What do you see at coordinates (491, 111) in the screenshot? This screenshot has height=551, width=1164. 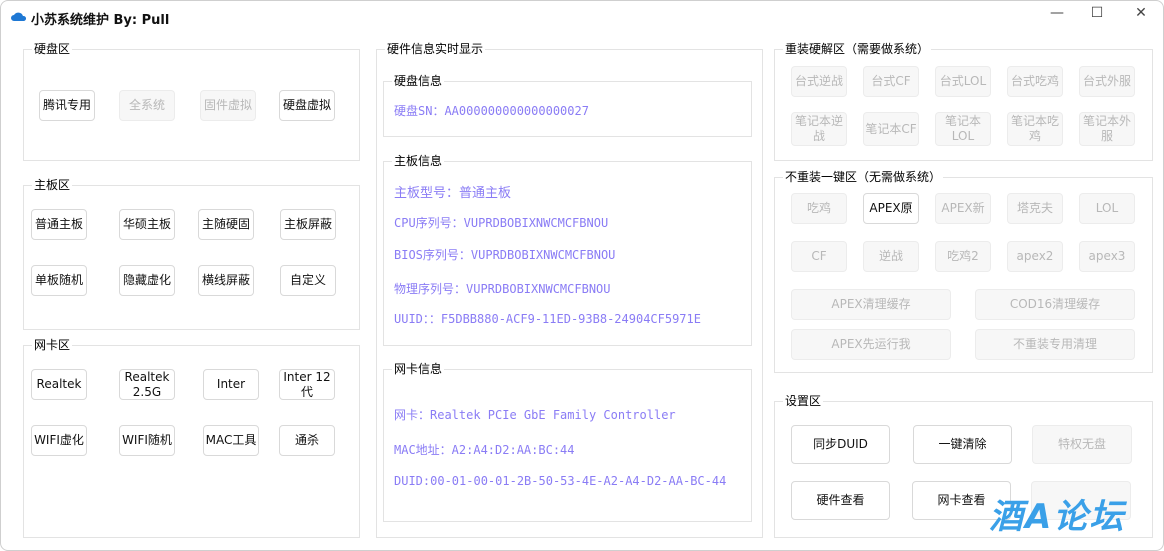 I see `disk-sn: 硬盘SN：AA000000000000000027` at bounding box center [491, 111].